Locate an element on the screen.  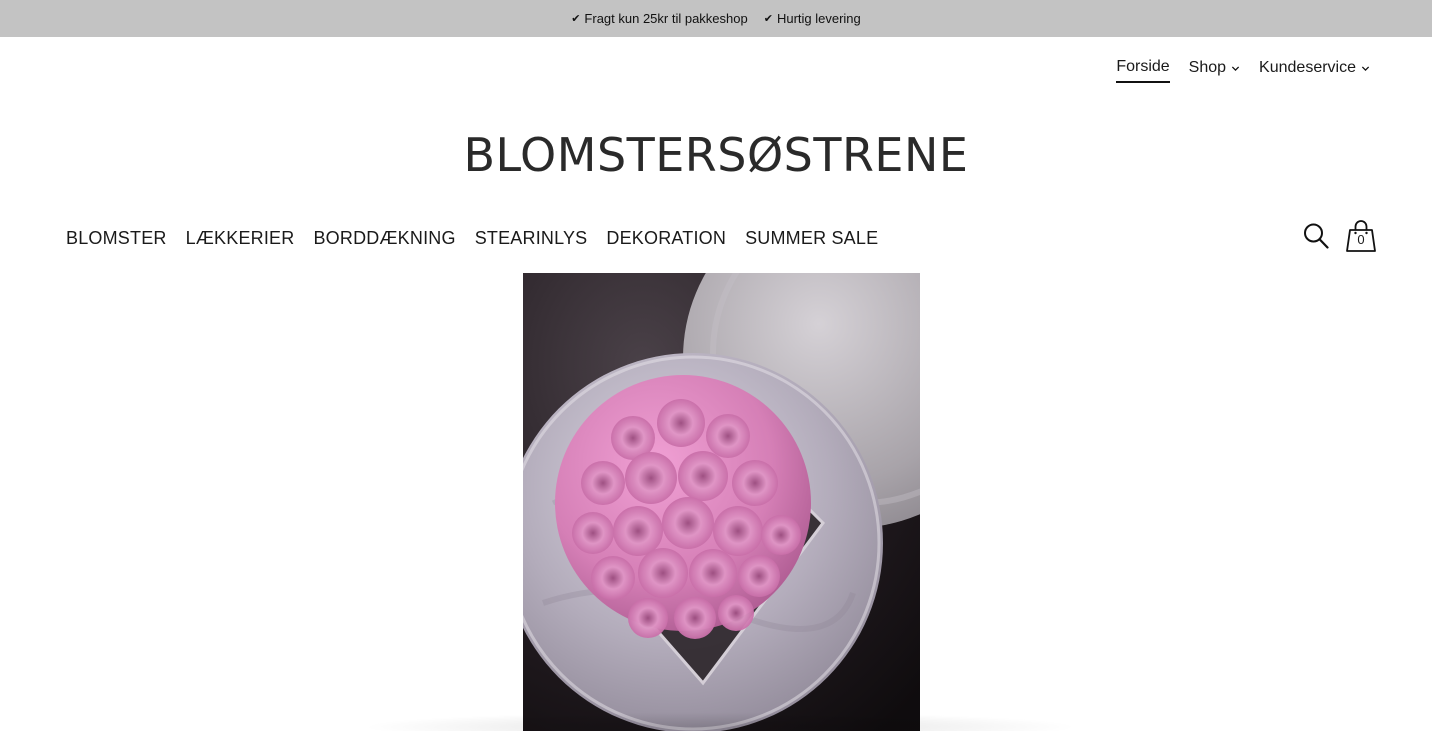
secondary-nav-forside: Forside is located at coordinates (1143, 70).